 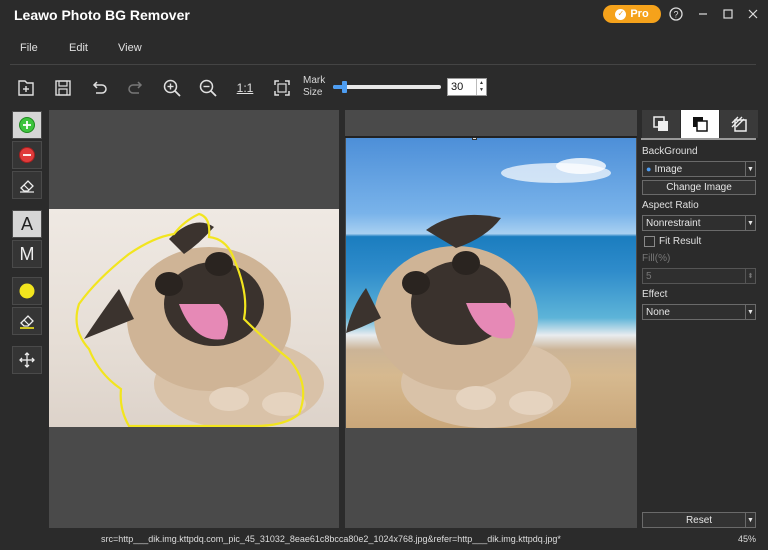 I want to click on reset-label: Reset, so click(x=699, y=520).